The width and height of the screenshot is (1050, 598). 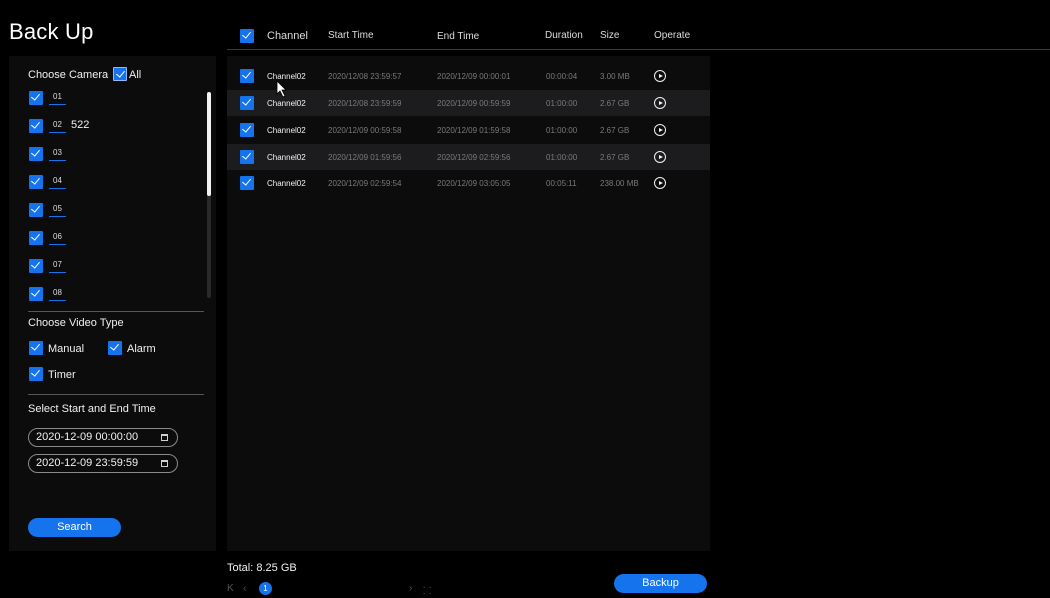 What do you see at coordinates (74, 527) in the screenshot?
I see `search-button: Search` at bounding box center [74, 527].